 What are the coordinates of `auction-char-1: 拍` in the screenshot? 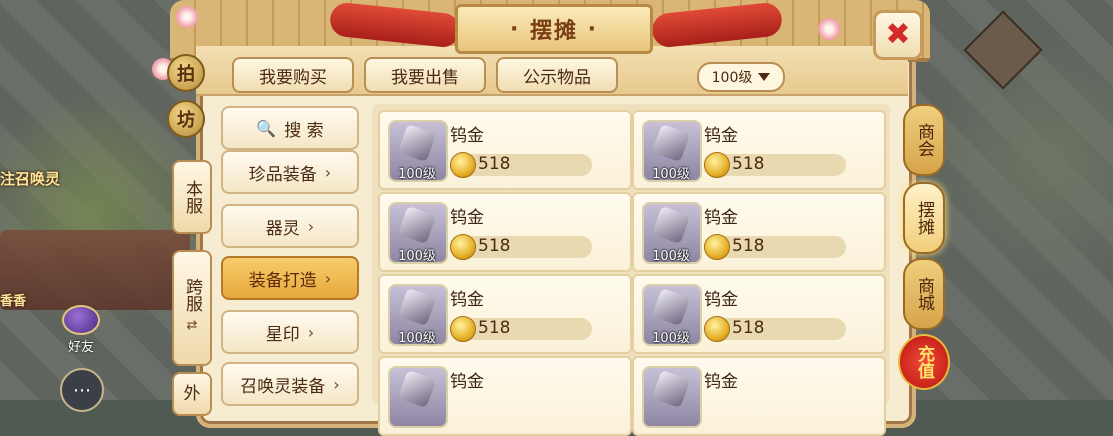 It's located at (186, 73).